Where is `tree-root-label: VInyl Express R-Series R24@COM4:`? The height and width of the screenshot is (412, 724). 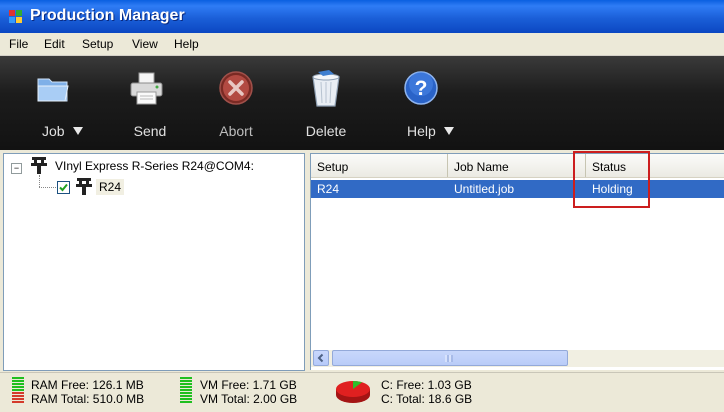 tree-root-label: VInyl Express R-Series R24@COM4: is located at coordinates (154, 166).